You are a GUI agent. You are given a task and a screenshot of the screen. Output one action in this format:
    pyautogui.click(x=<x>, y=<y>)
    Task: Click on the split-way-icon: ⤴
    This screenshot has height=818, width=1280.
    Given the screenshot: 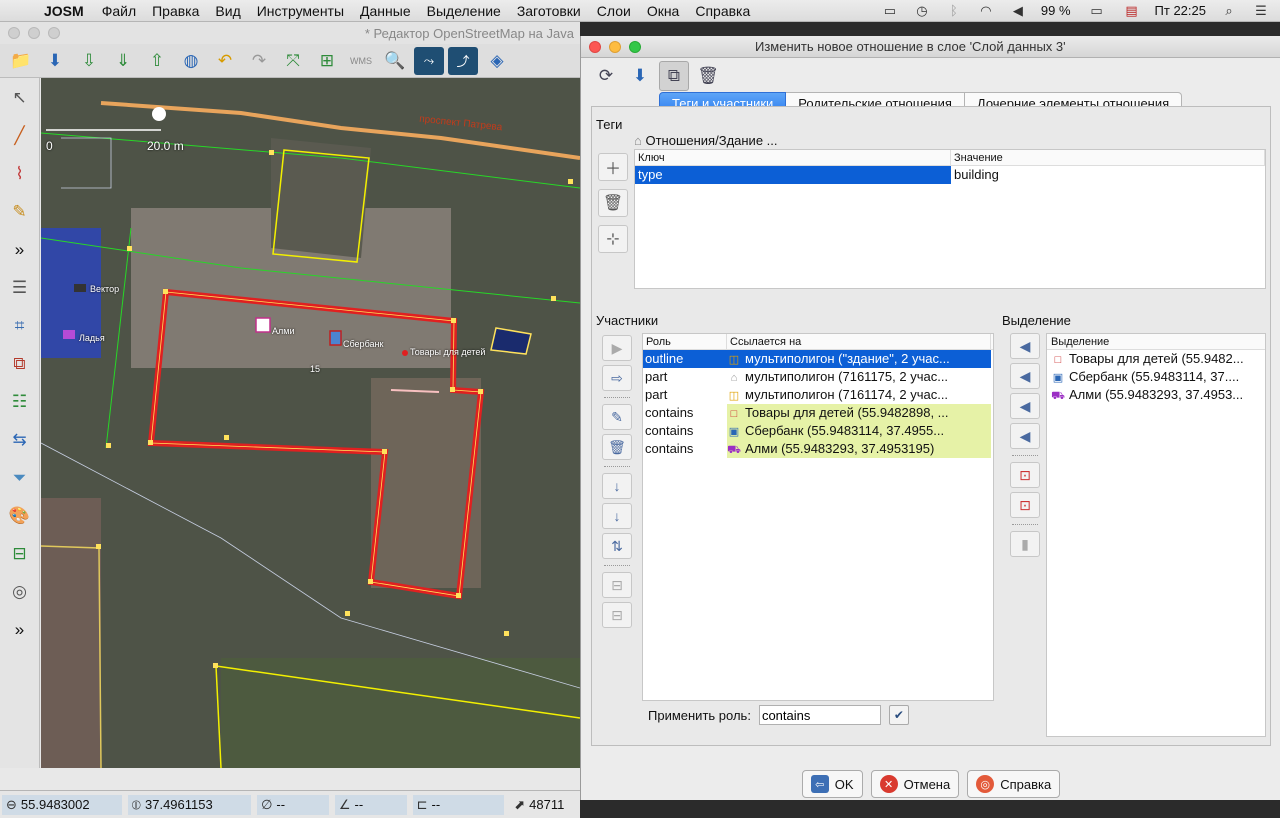 What is the action you would take?
    pyautogui.click(x=463, y=60)
    